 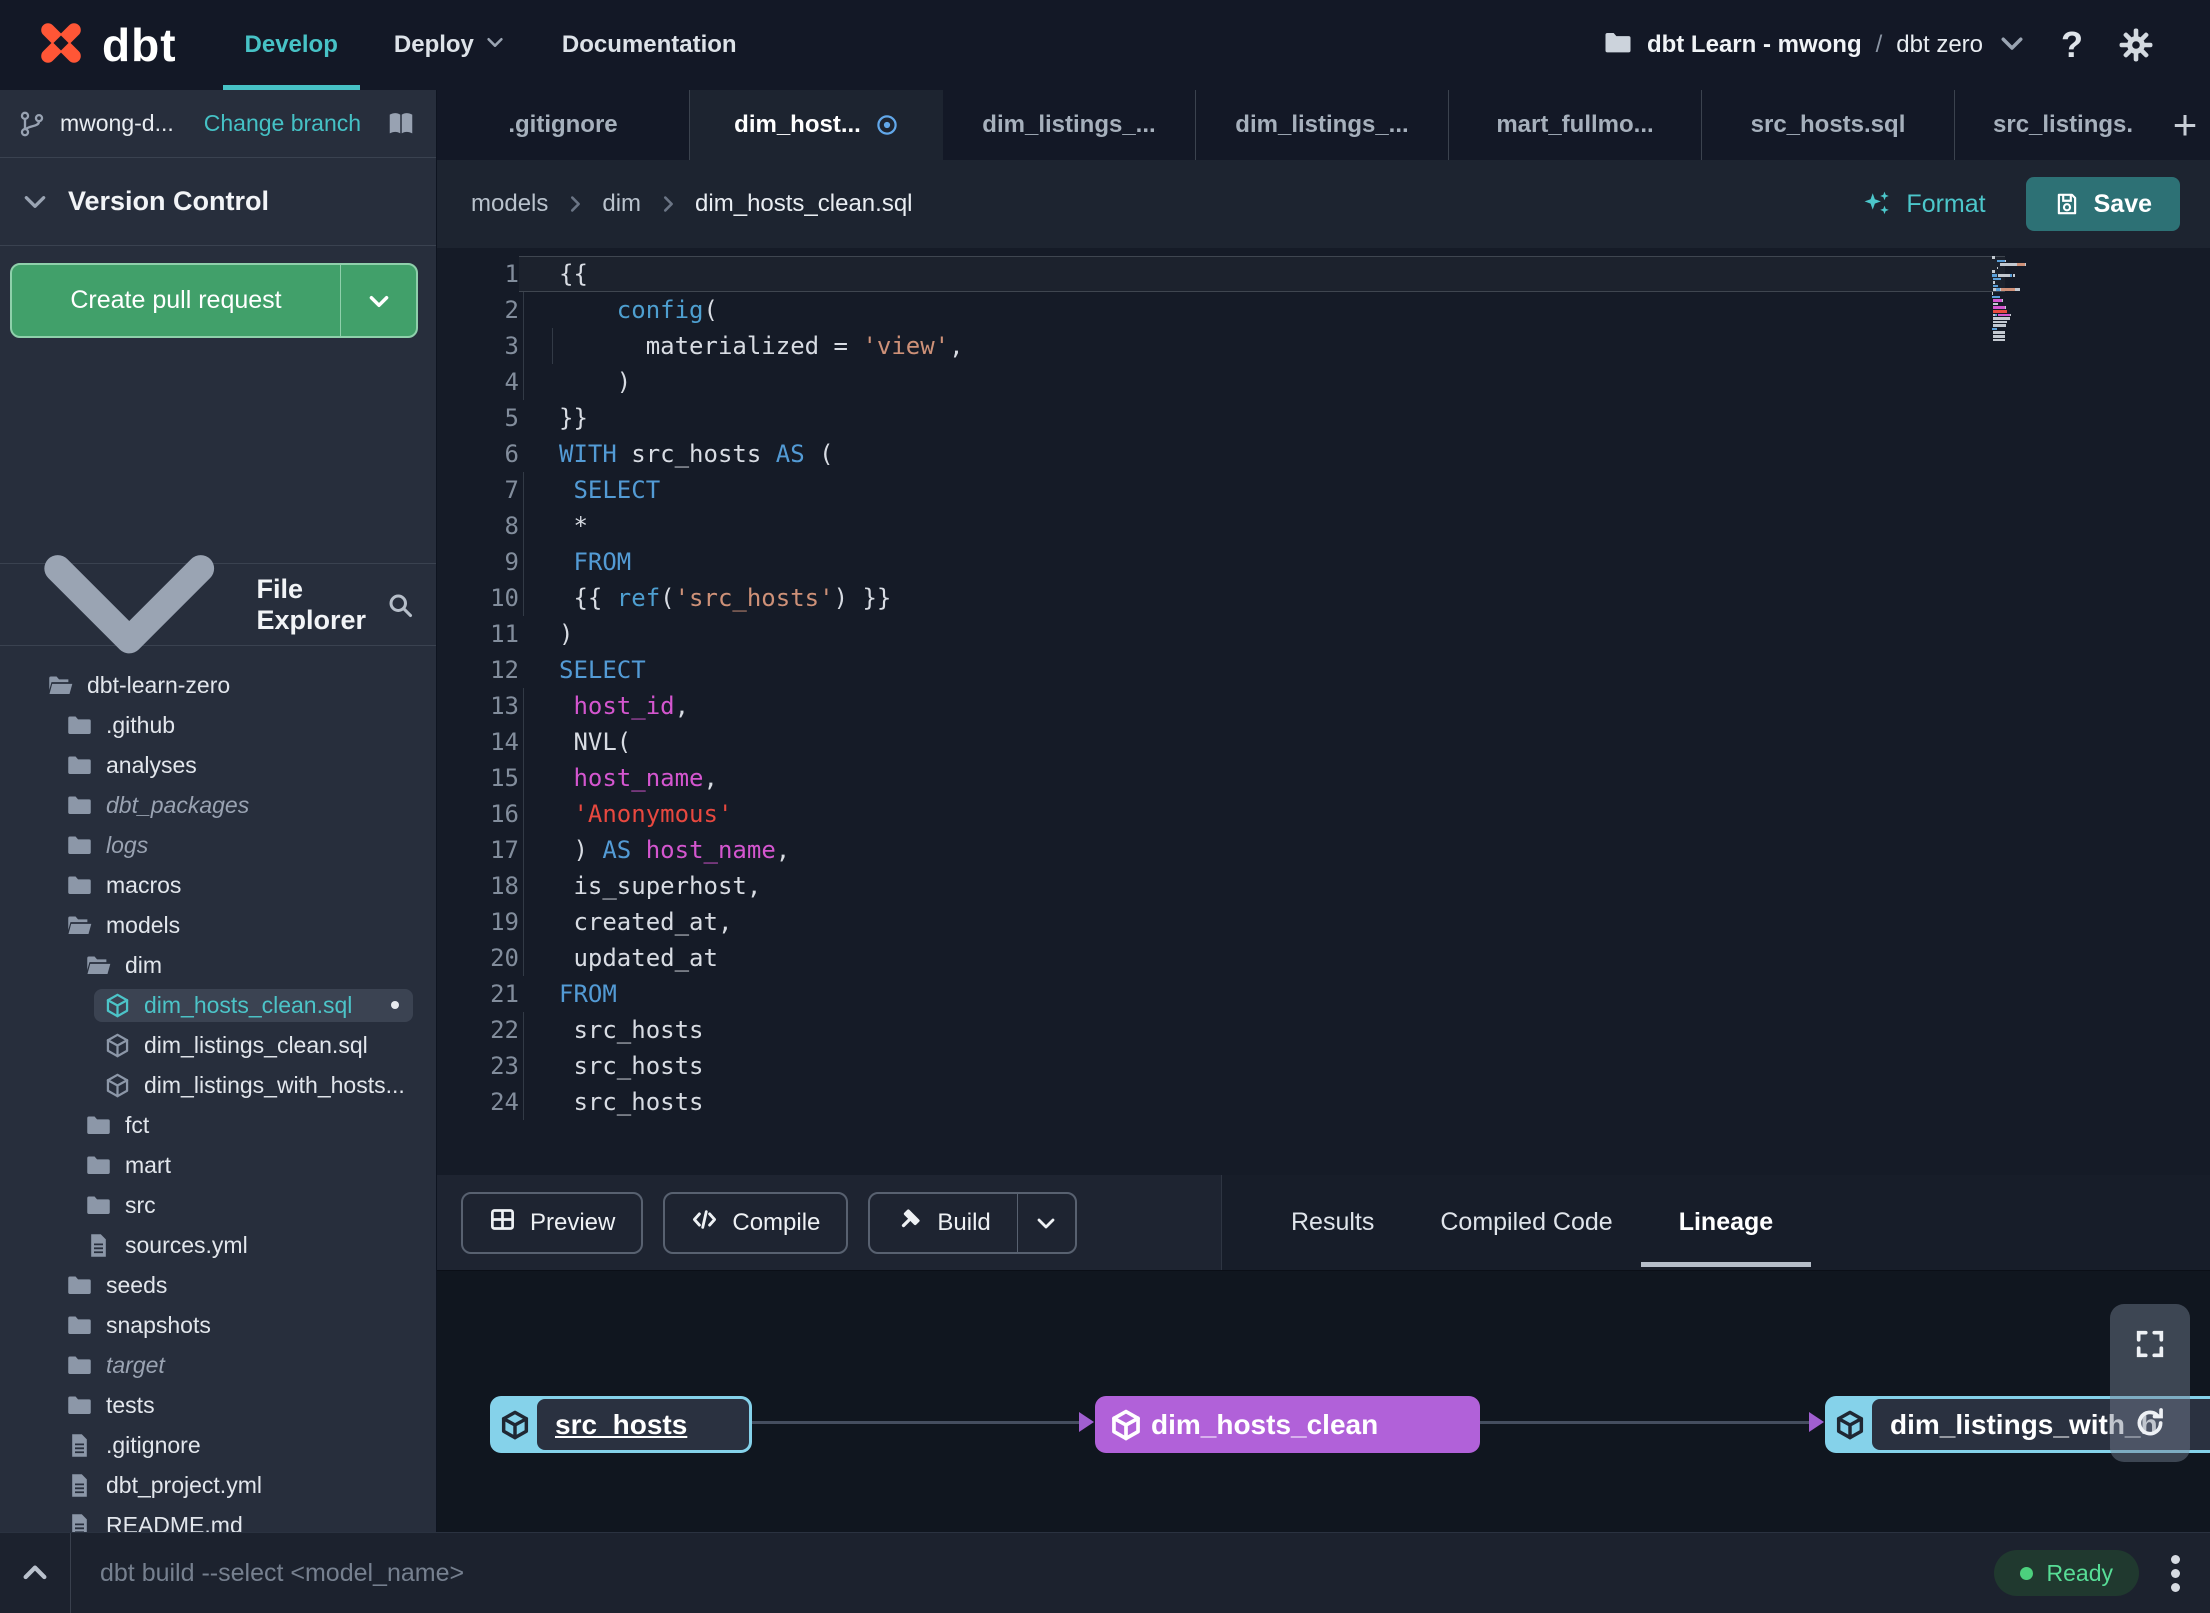 I want to click on code-line-content: src_hosts, so click(x=1262, y=1102).